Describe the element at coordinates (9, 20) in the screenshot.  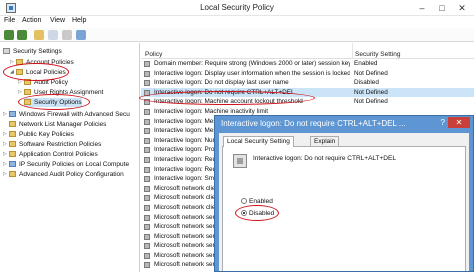
I see `menu-file: File` at that location.